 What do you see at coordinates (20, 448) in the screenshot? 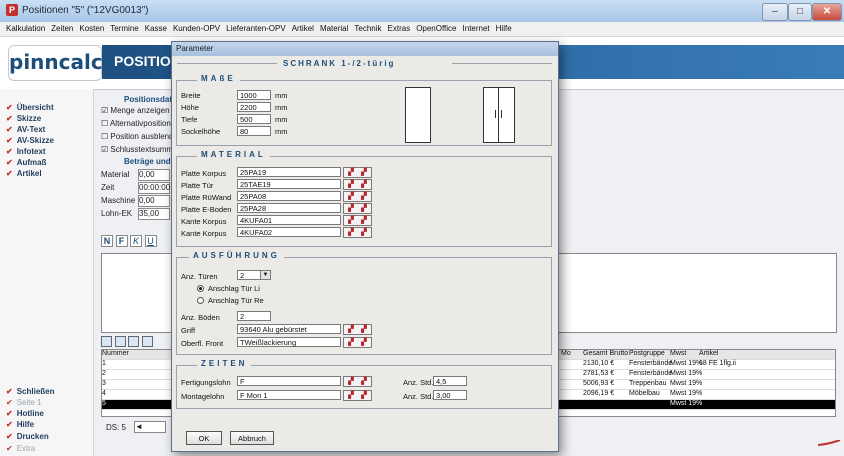
I see `nav-extra: ✔ Extra` at bounding box center [20, 448].